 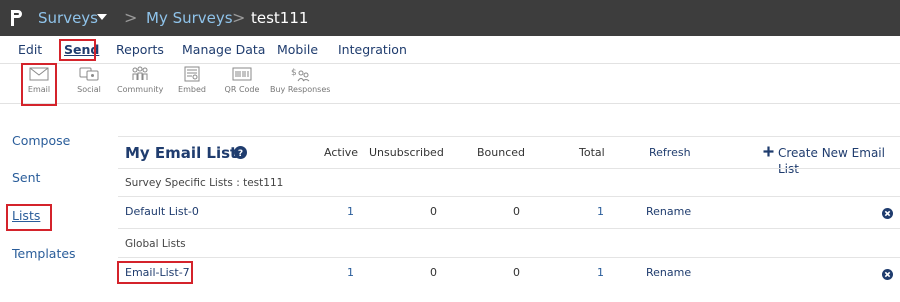 What do you see at coordinates (162, 212) in the screenshot?
I see `list-name-link: Default List-0` at bounding box center [162, 212].